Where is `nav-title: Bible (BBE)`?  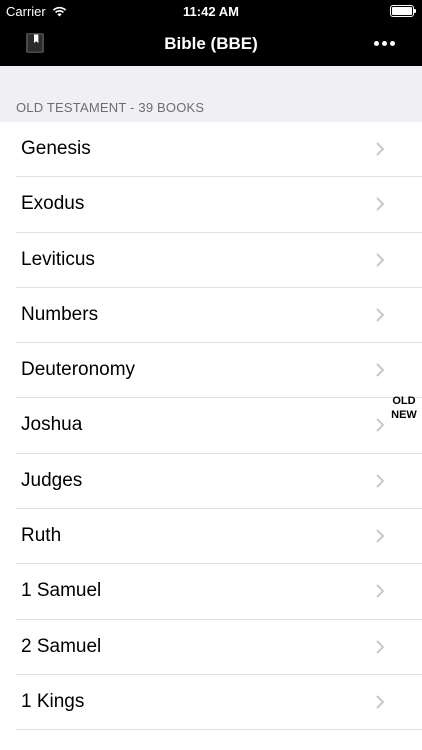
nav-title: Bible (BBE) is located at coordinates (211, 43).